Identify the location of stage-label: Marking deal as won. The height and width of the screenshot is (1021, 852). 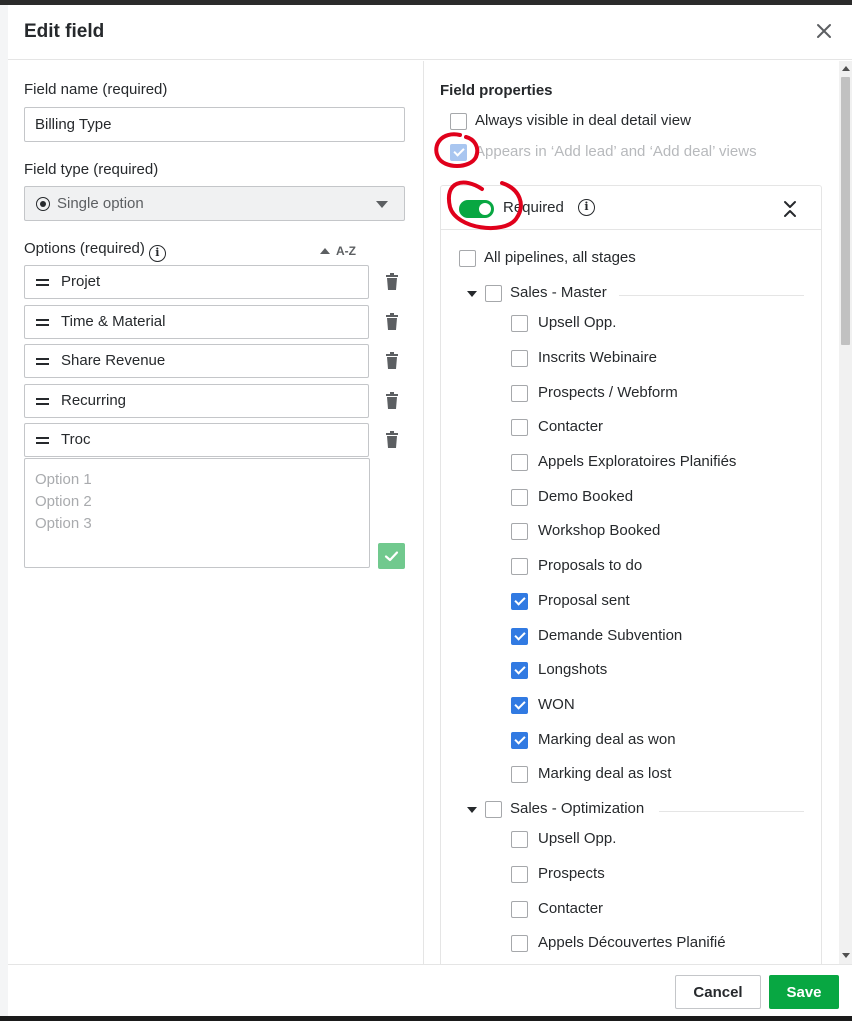
(607, 739).